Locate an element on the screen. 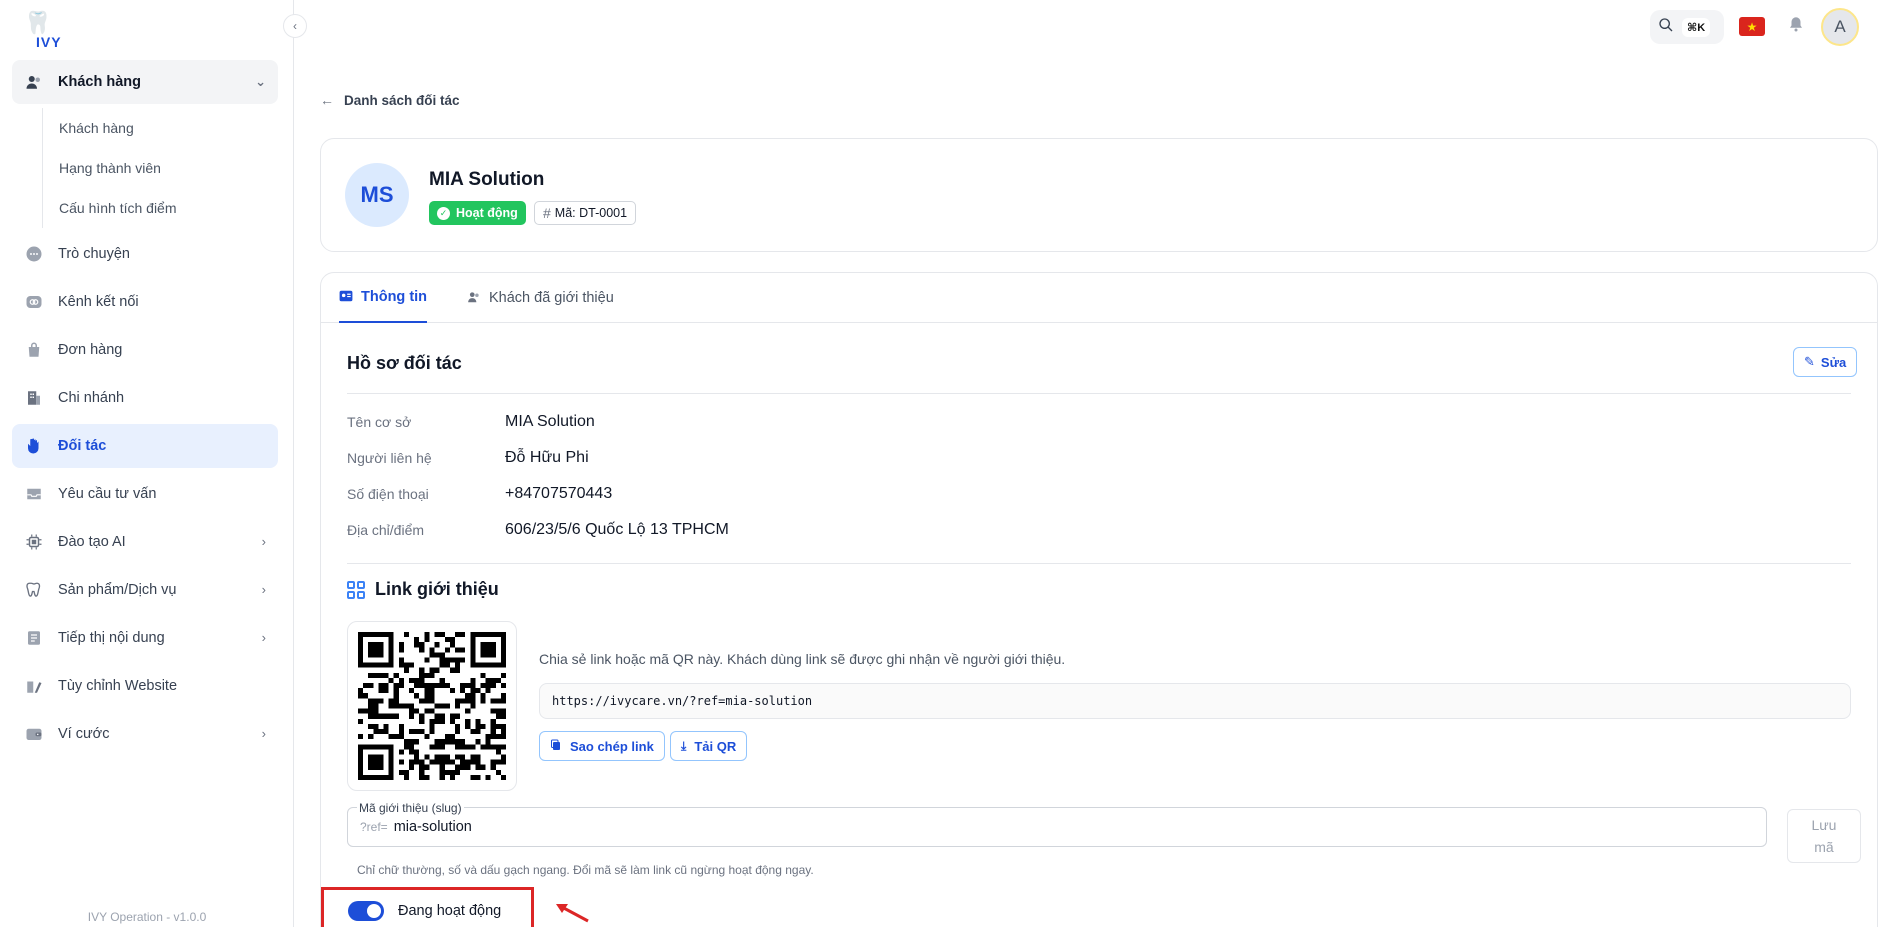 This screenshot has width=1901, height=927. info-row-business-name: Tên cơ sở MIA Solution is located at coordinates (471, 422).